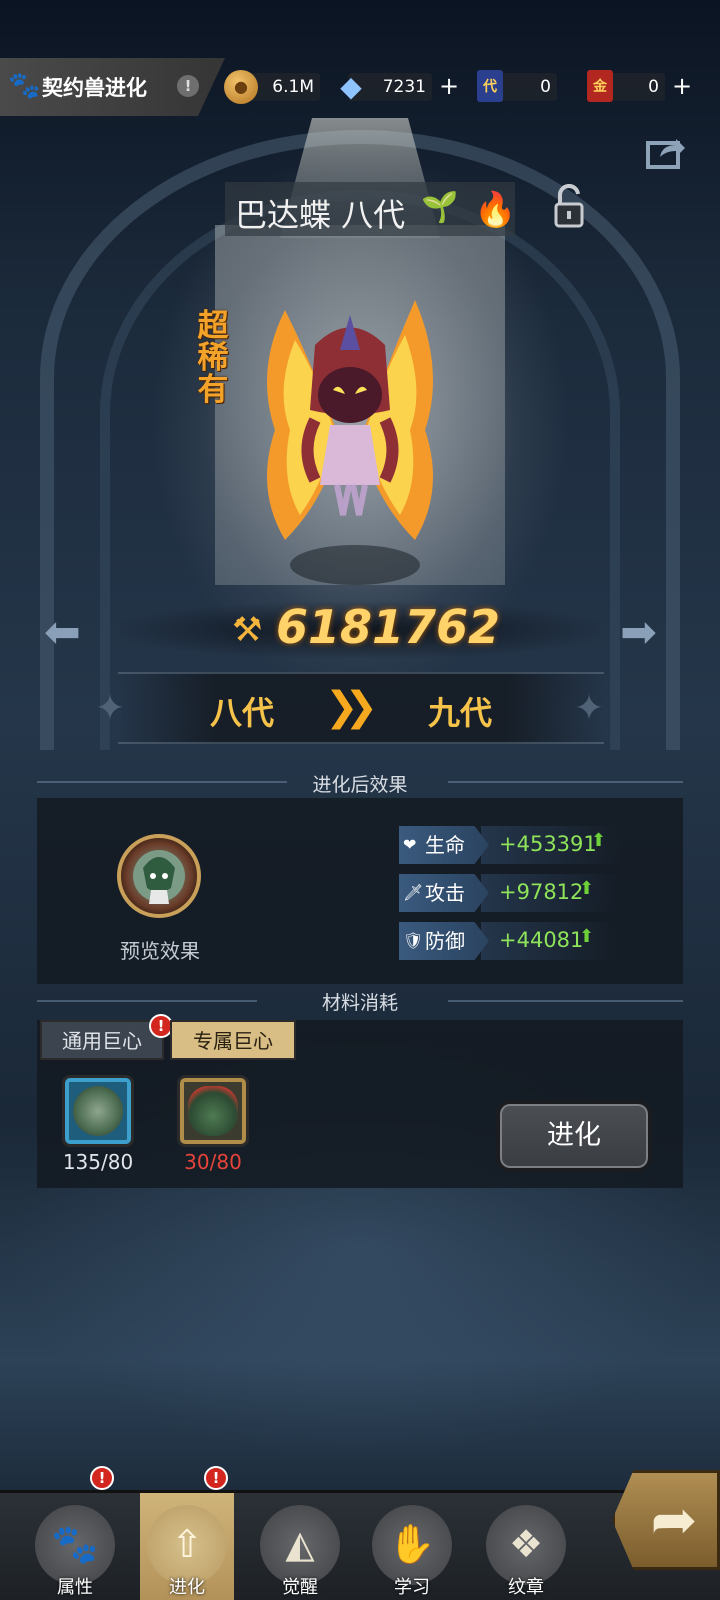  Describe the element at coordinates (666, 153) in the screenshot. I see `share-icon` at that location.